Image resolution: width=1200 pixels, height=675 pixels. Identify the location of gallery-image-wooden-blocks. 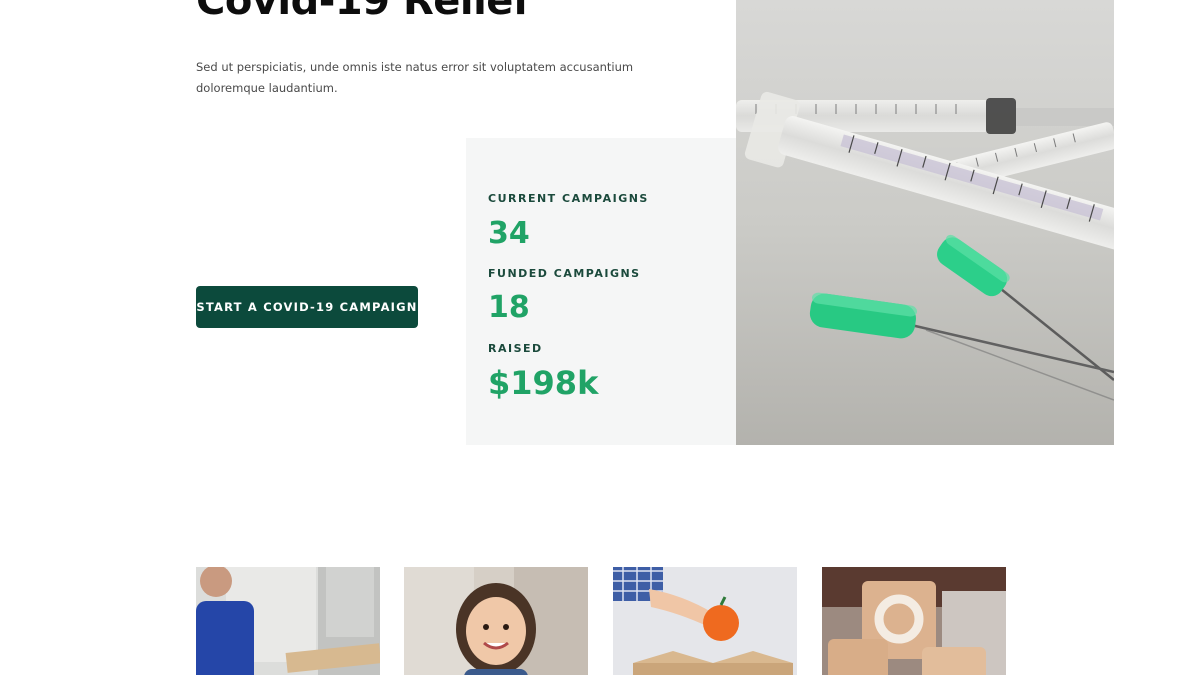
(914, 621).